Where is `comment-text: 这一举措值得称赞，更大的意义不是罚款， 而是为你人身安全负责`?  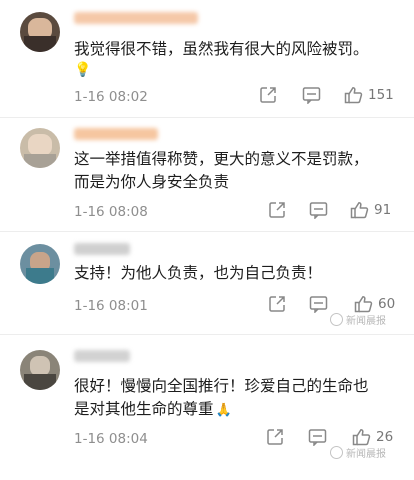 comment-text: 这一举措值得称赞，更大的意义不是罚款， 而是为你人身安全负责 is located at coordinates (221, 170).